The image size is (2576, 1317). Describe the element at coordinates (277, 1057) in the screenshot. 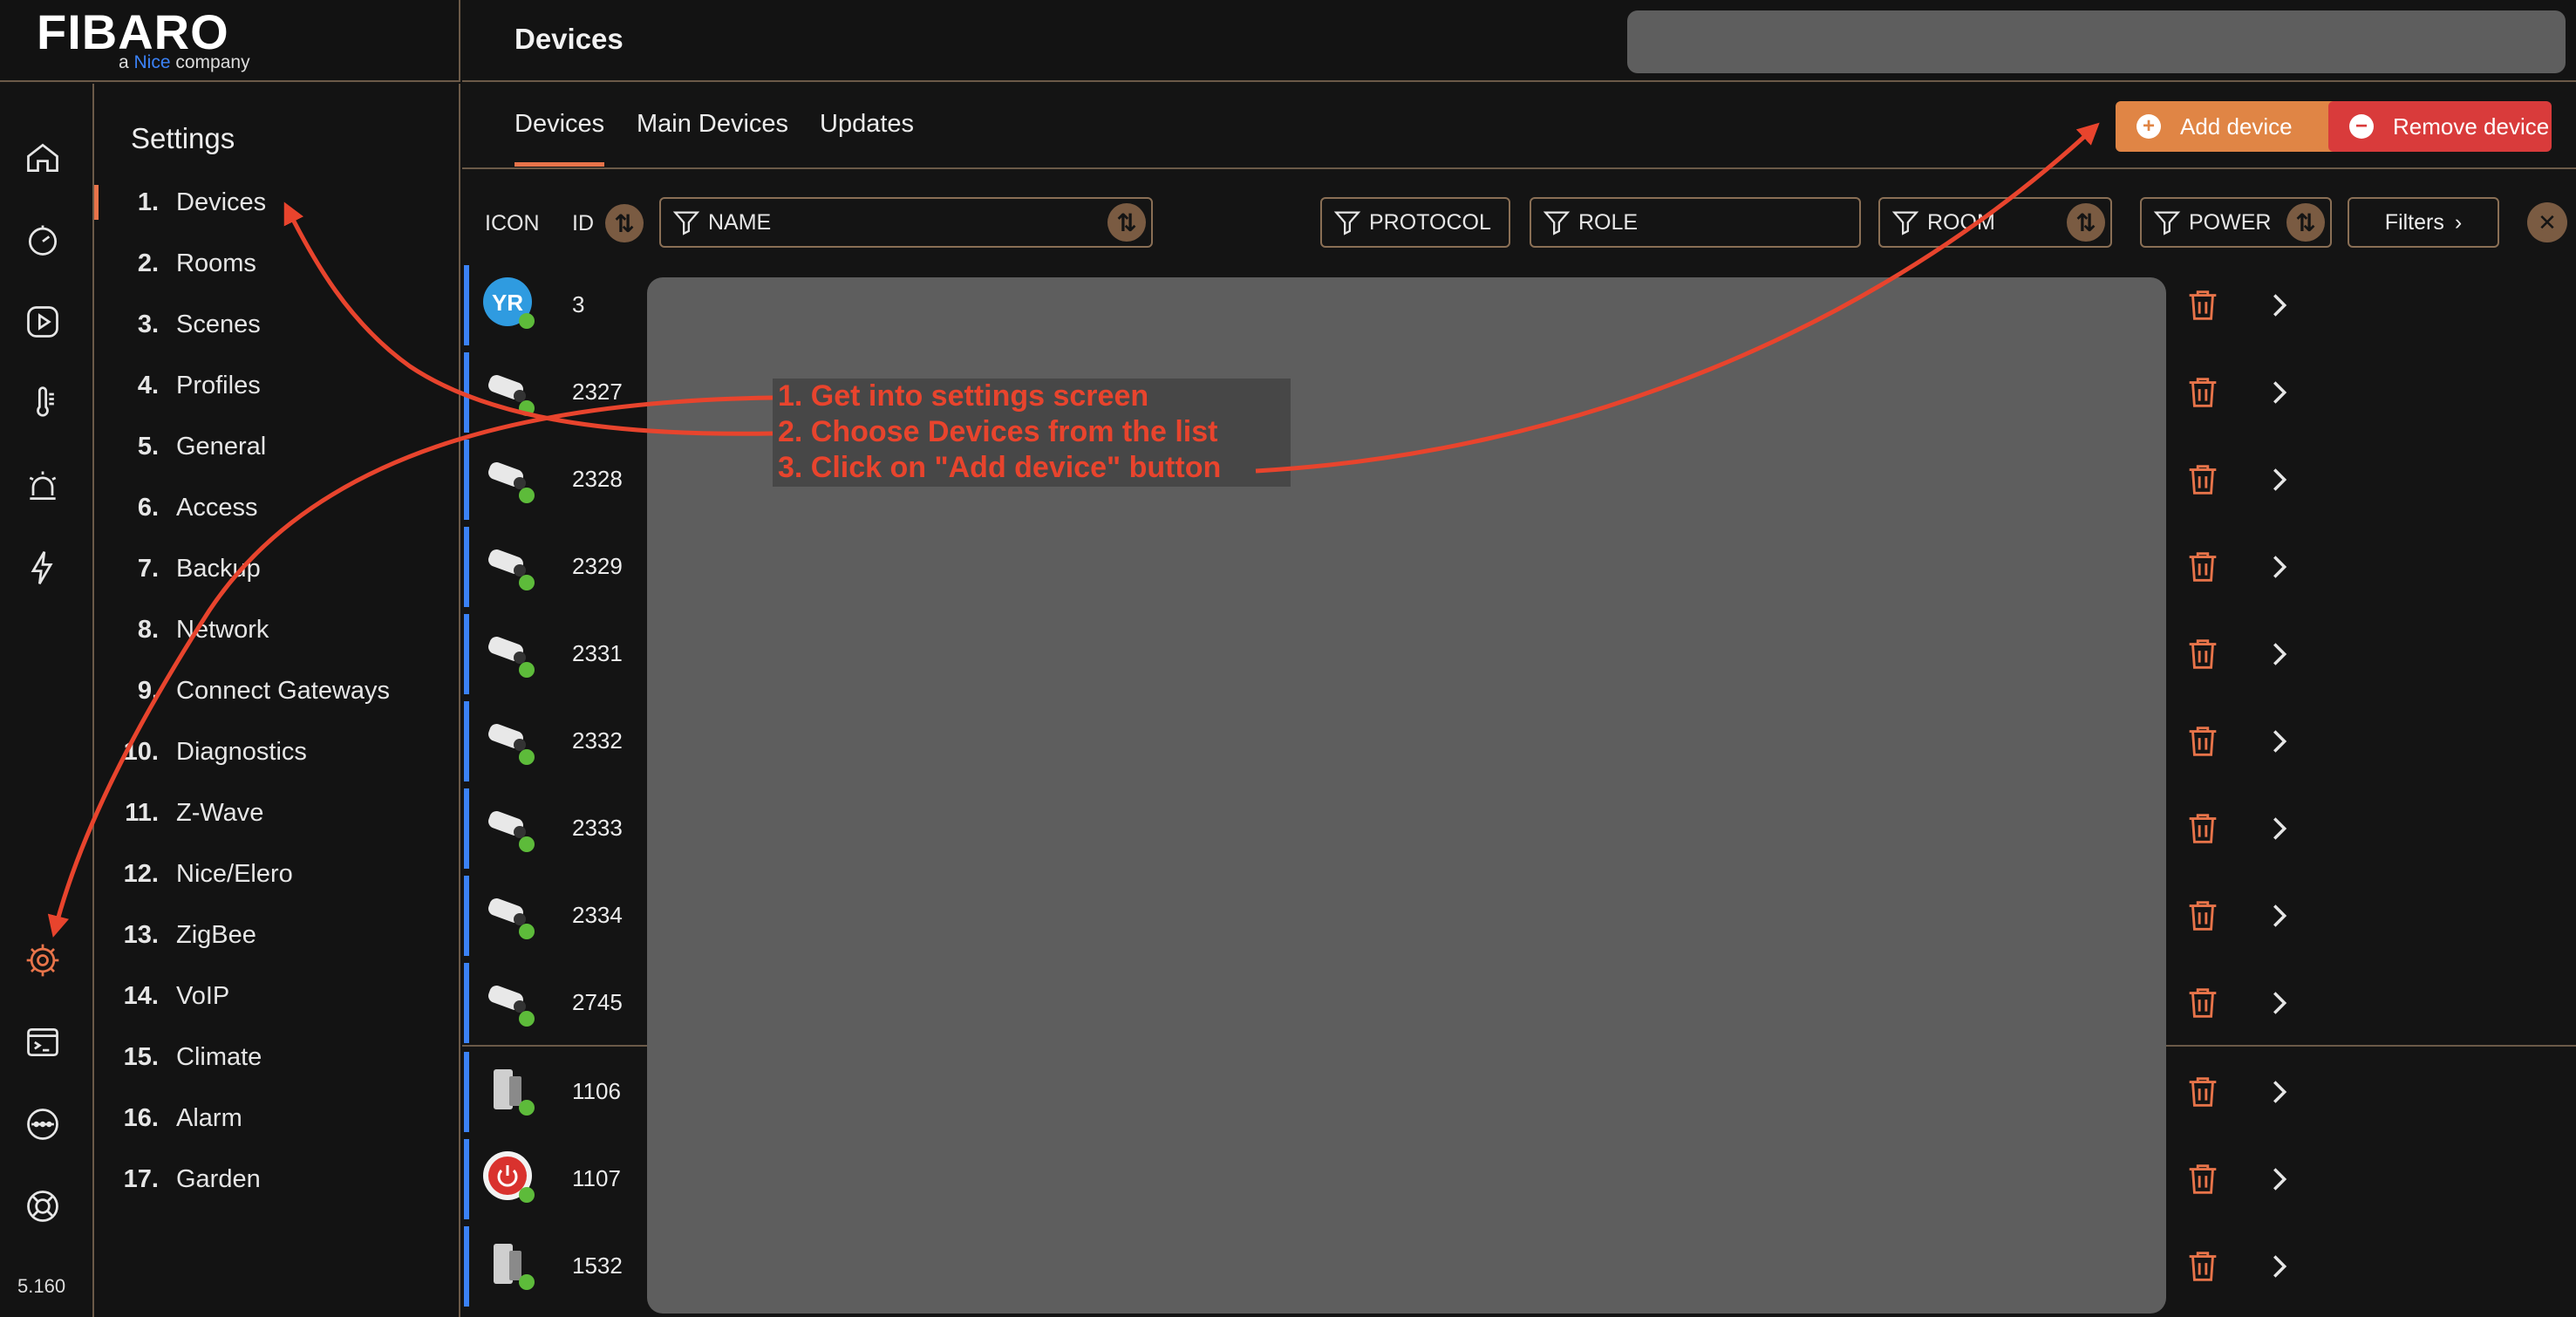

I see `settings-item-climate: 15. Climate` at that location.